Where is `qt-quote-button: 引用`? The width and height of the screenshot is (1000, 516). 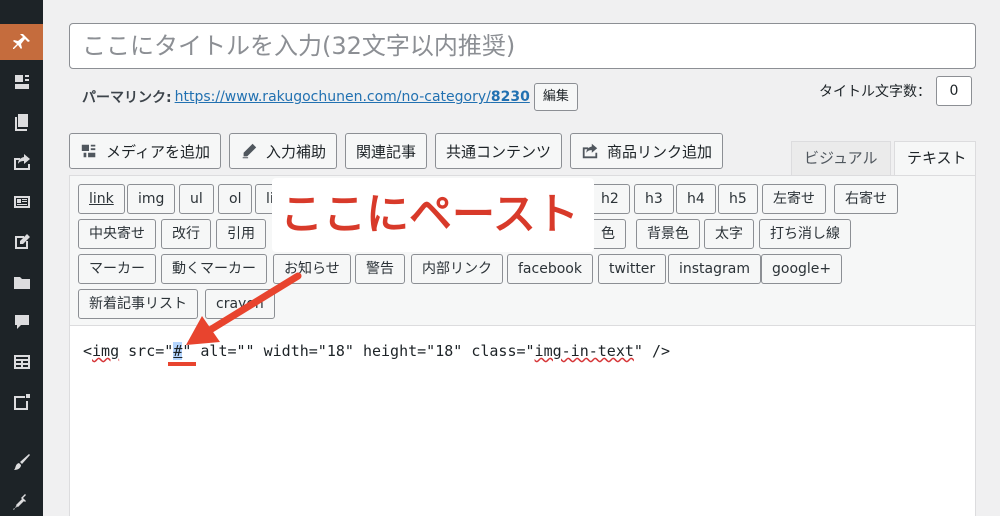 qt-quote-button: 引用 is located at coordinates (241, 234).